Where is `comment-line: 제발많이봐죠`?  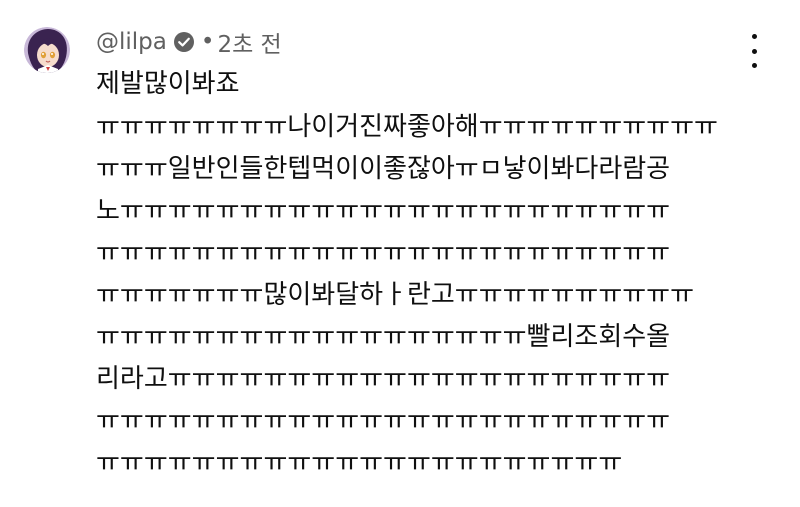 comment-line: 제발많이봐죠 is located at coordinates (168, 84).